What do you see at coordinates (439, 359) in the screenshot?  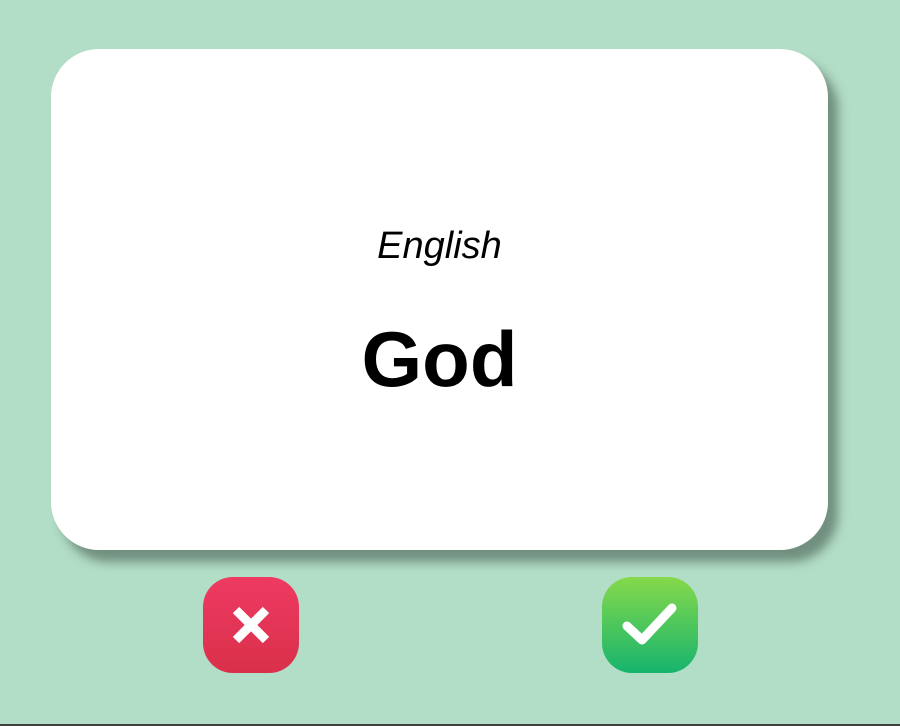 I see `card-word: God` at bounding box center [439, 359].